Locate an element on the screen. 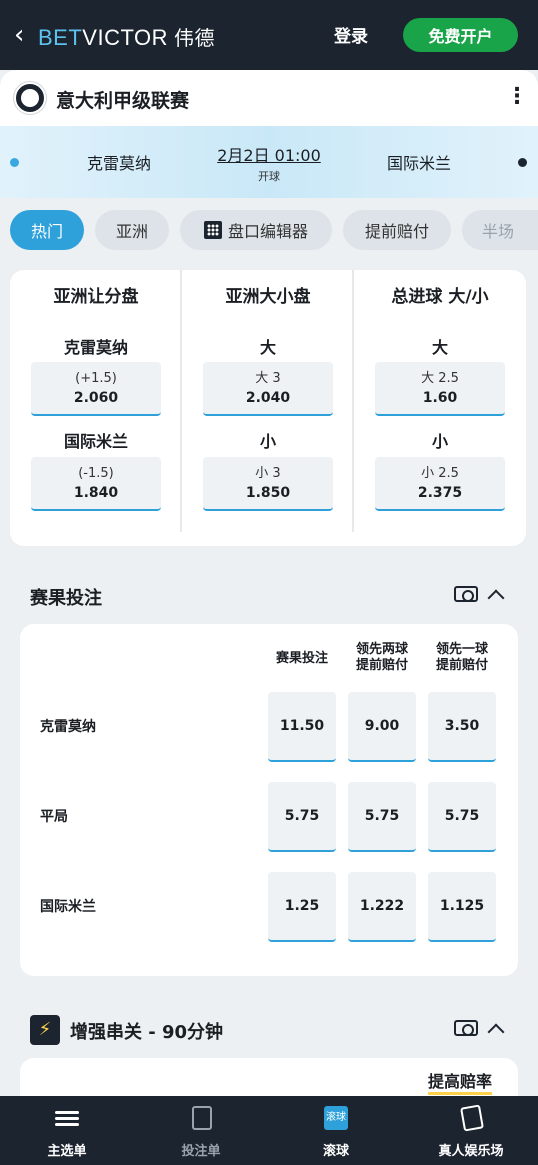 The height and width of the screenshot is (1165, 538). odds-button: 小 3 1.850 is located at coordinates (268, 484).